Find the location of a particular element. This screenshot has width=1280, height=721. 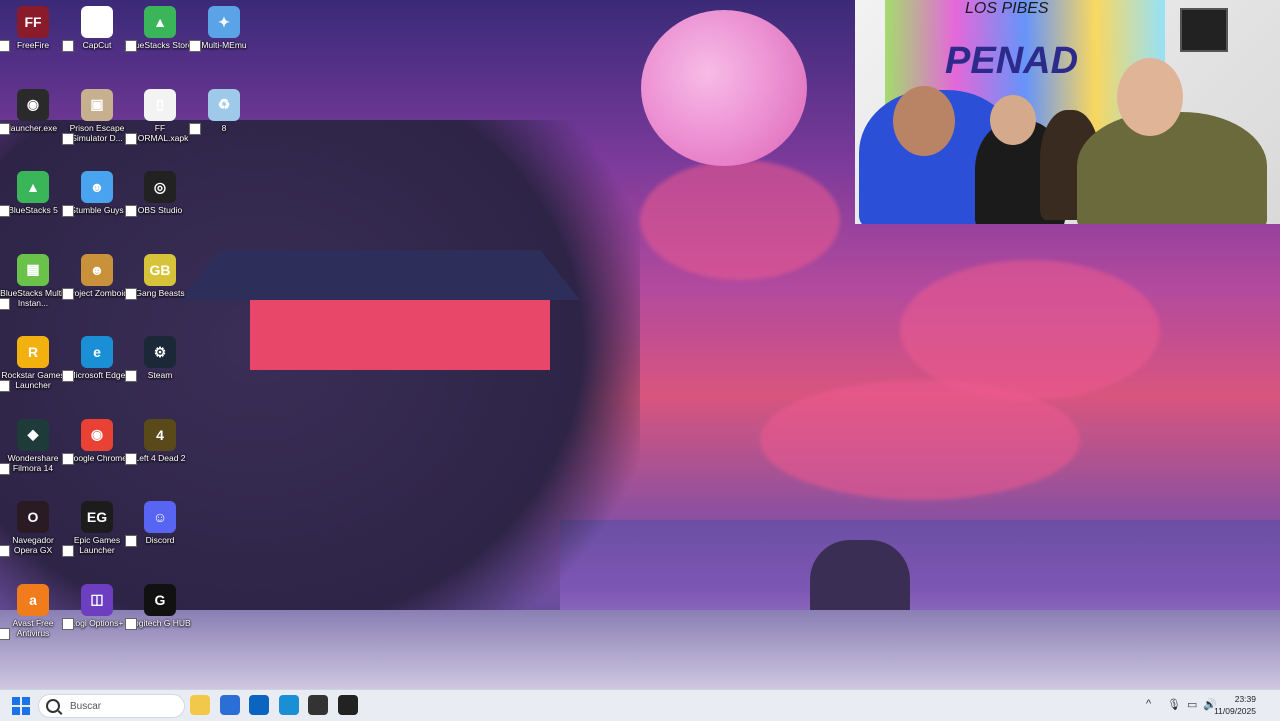

taskbar-app-dark-icon is located at coordinates (318, 705).